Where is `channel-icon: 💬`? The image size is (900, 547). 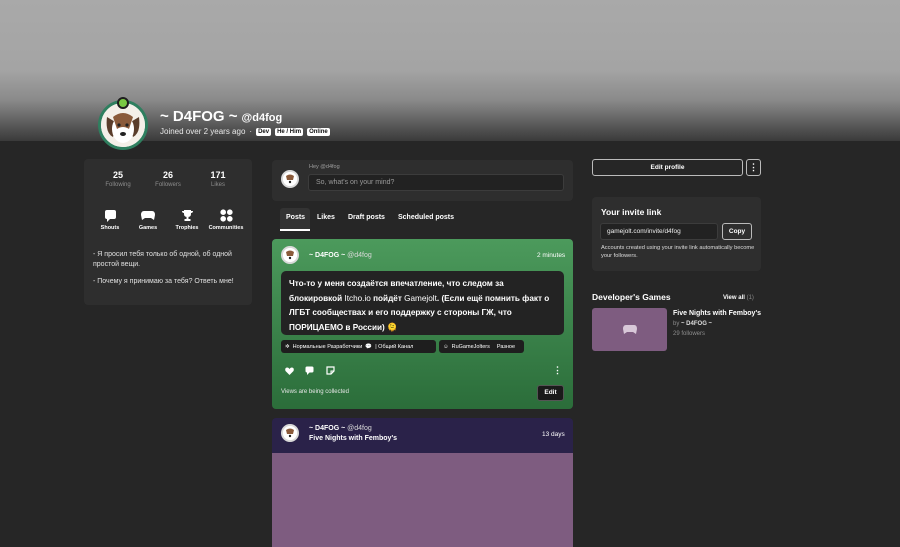 channel-icon: 💬 is located at coordinates (369, 346).